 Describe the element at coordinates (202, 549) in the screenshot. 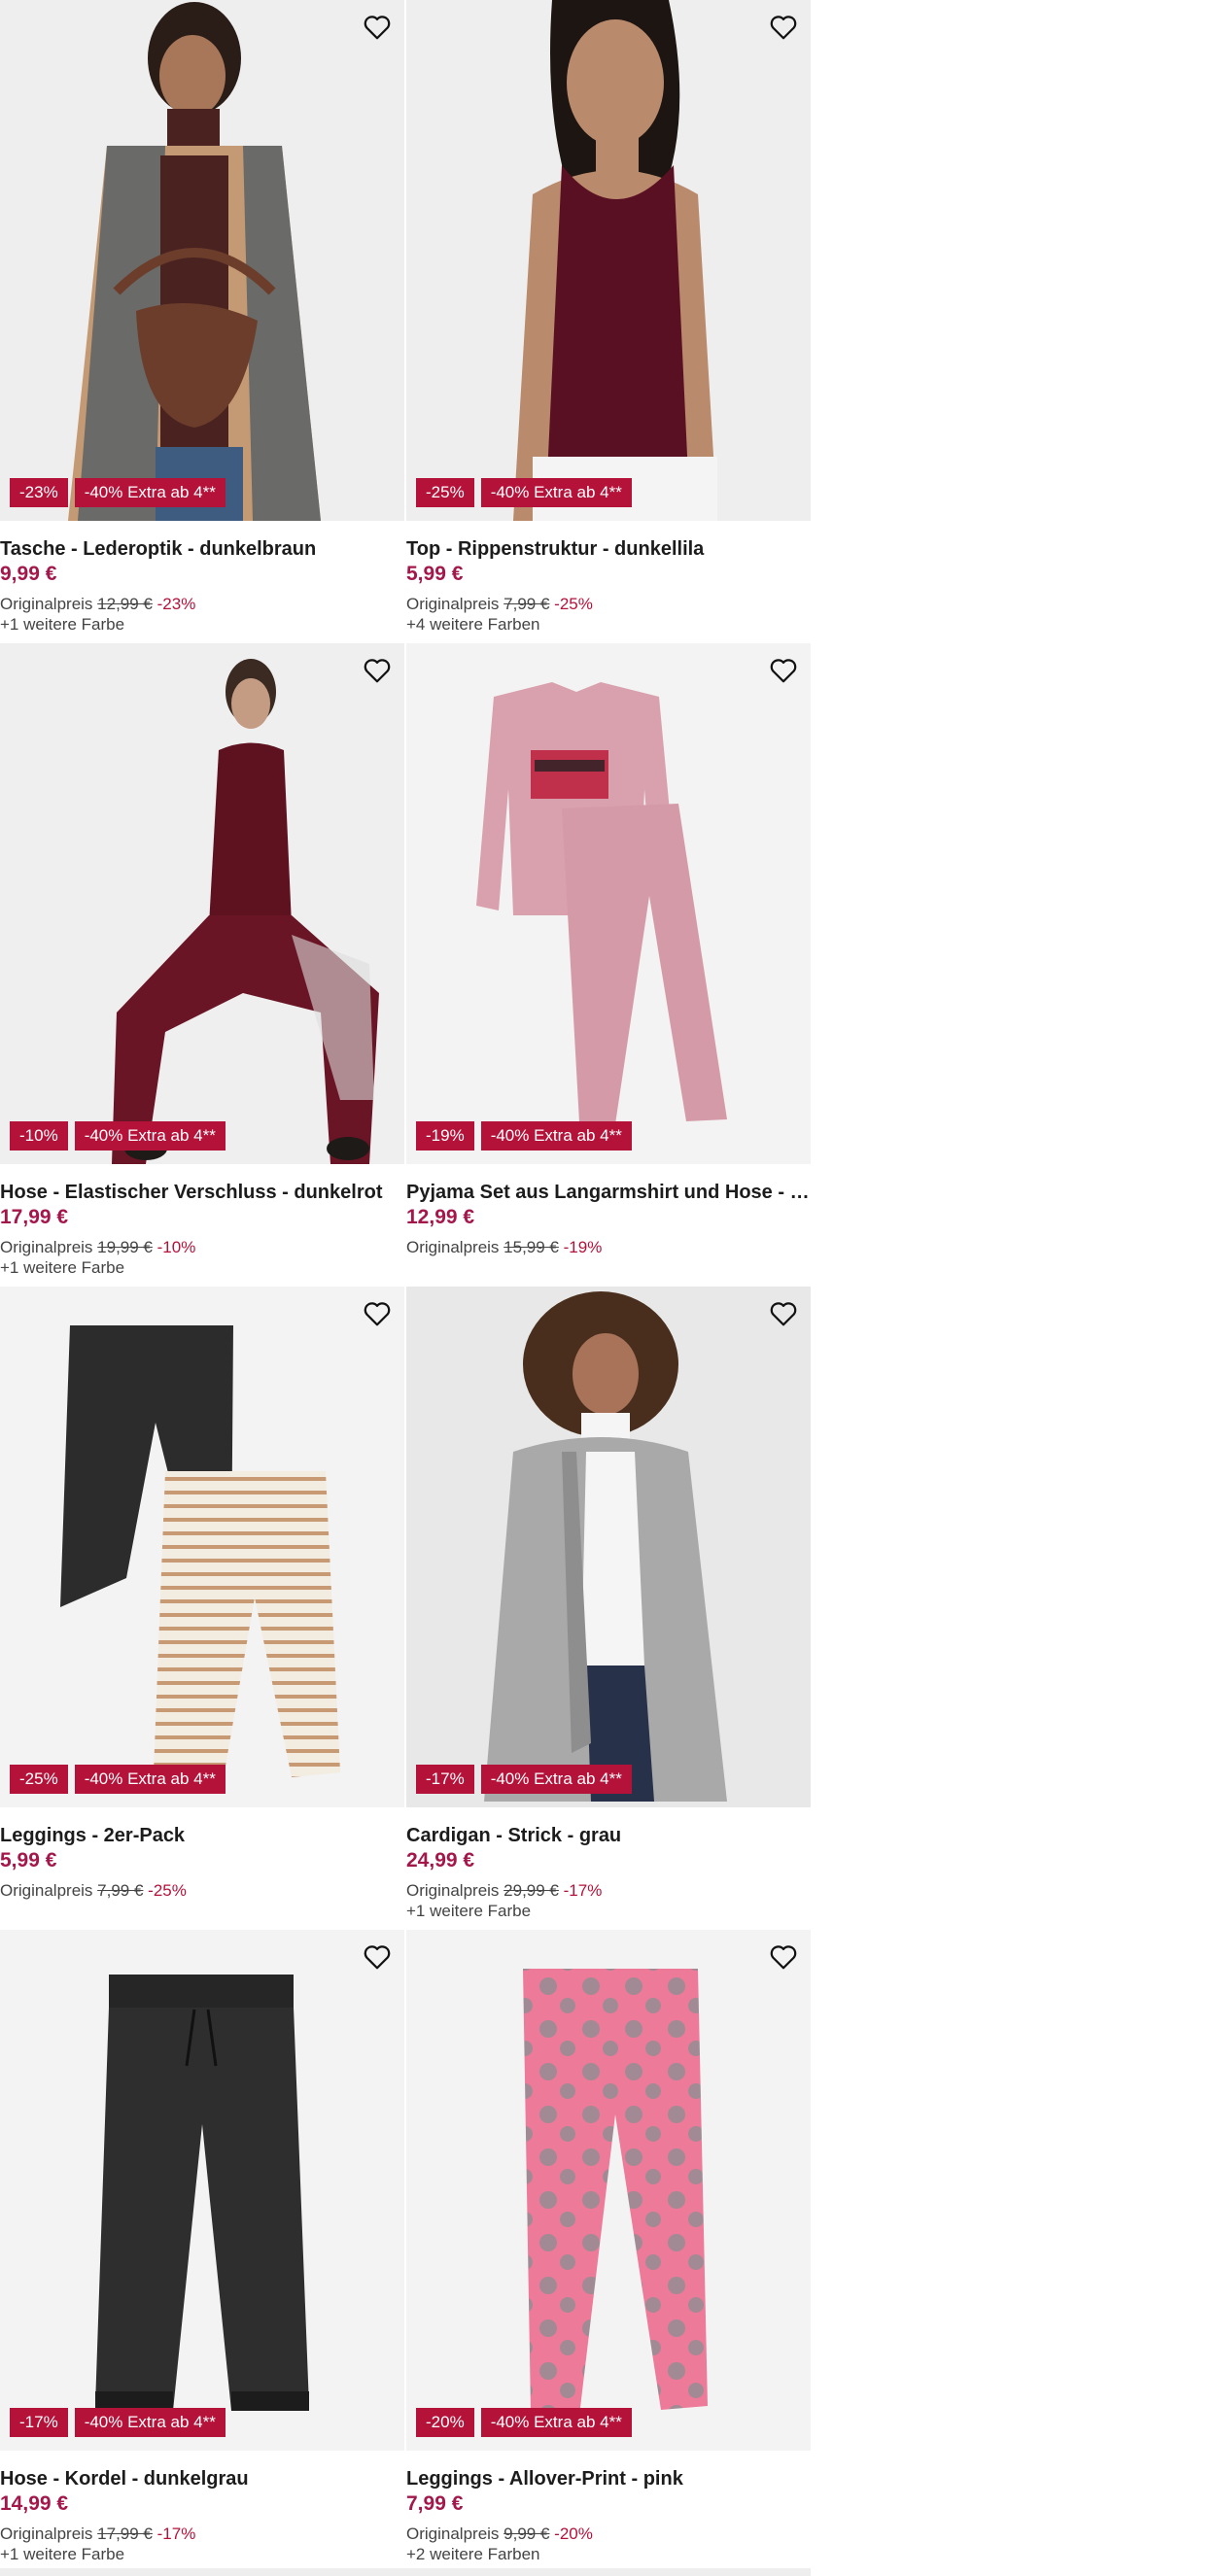

I see `product-title: Tasche - Lederoptik - dunkelbraun` at that location.